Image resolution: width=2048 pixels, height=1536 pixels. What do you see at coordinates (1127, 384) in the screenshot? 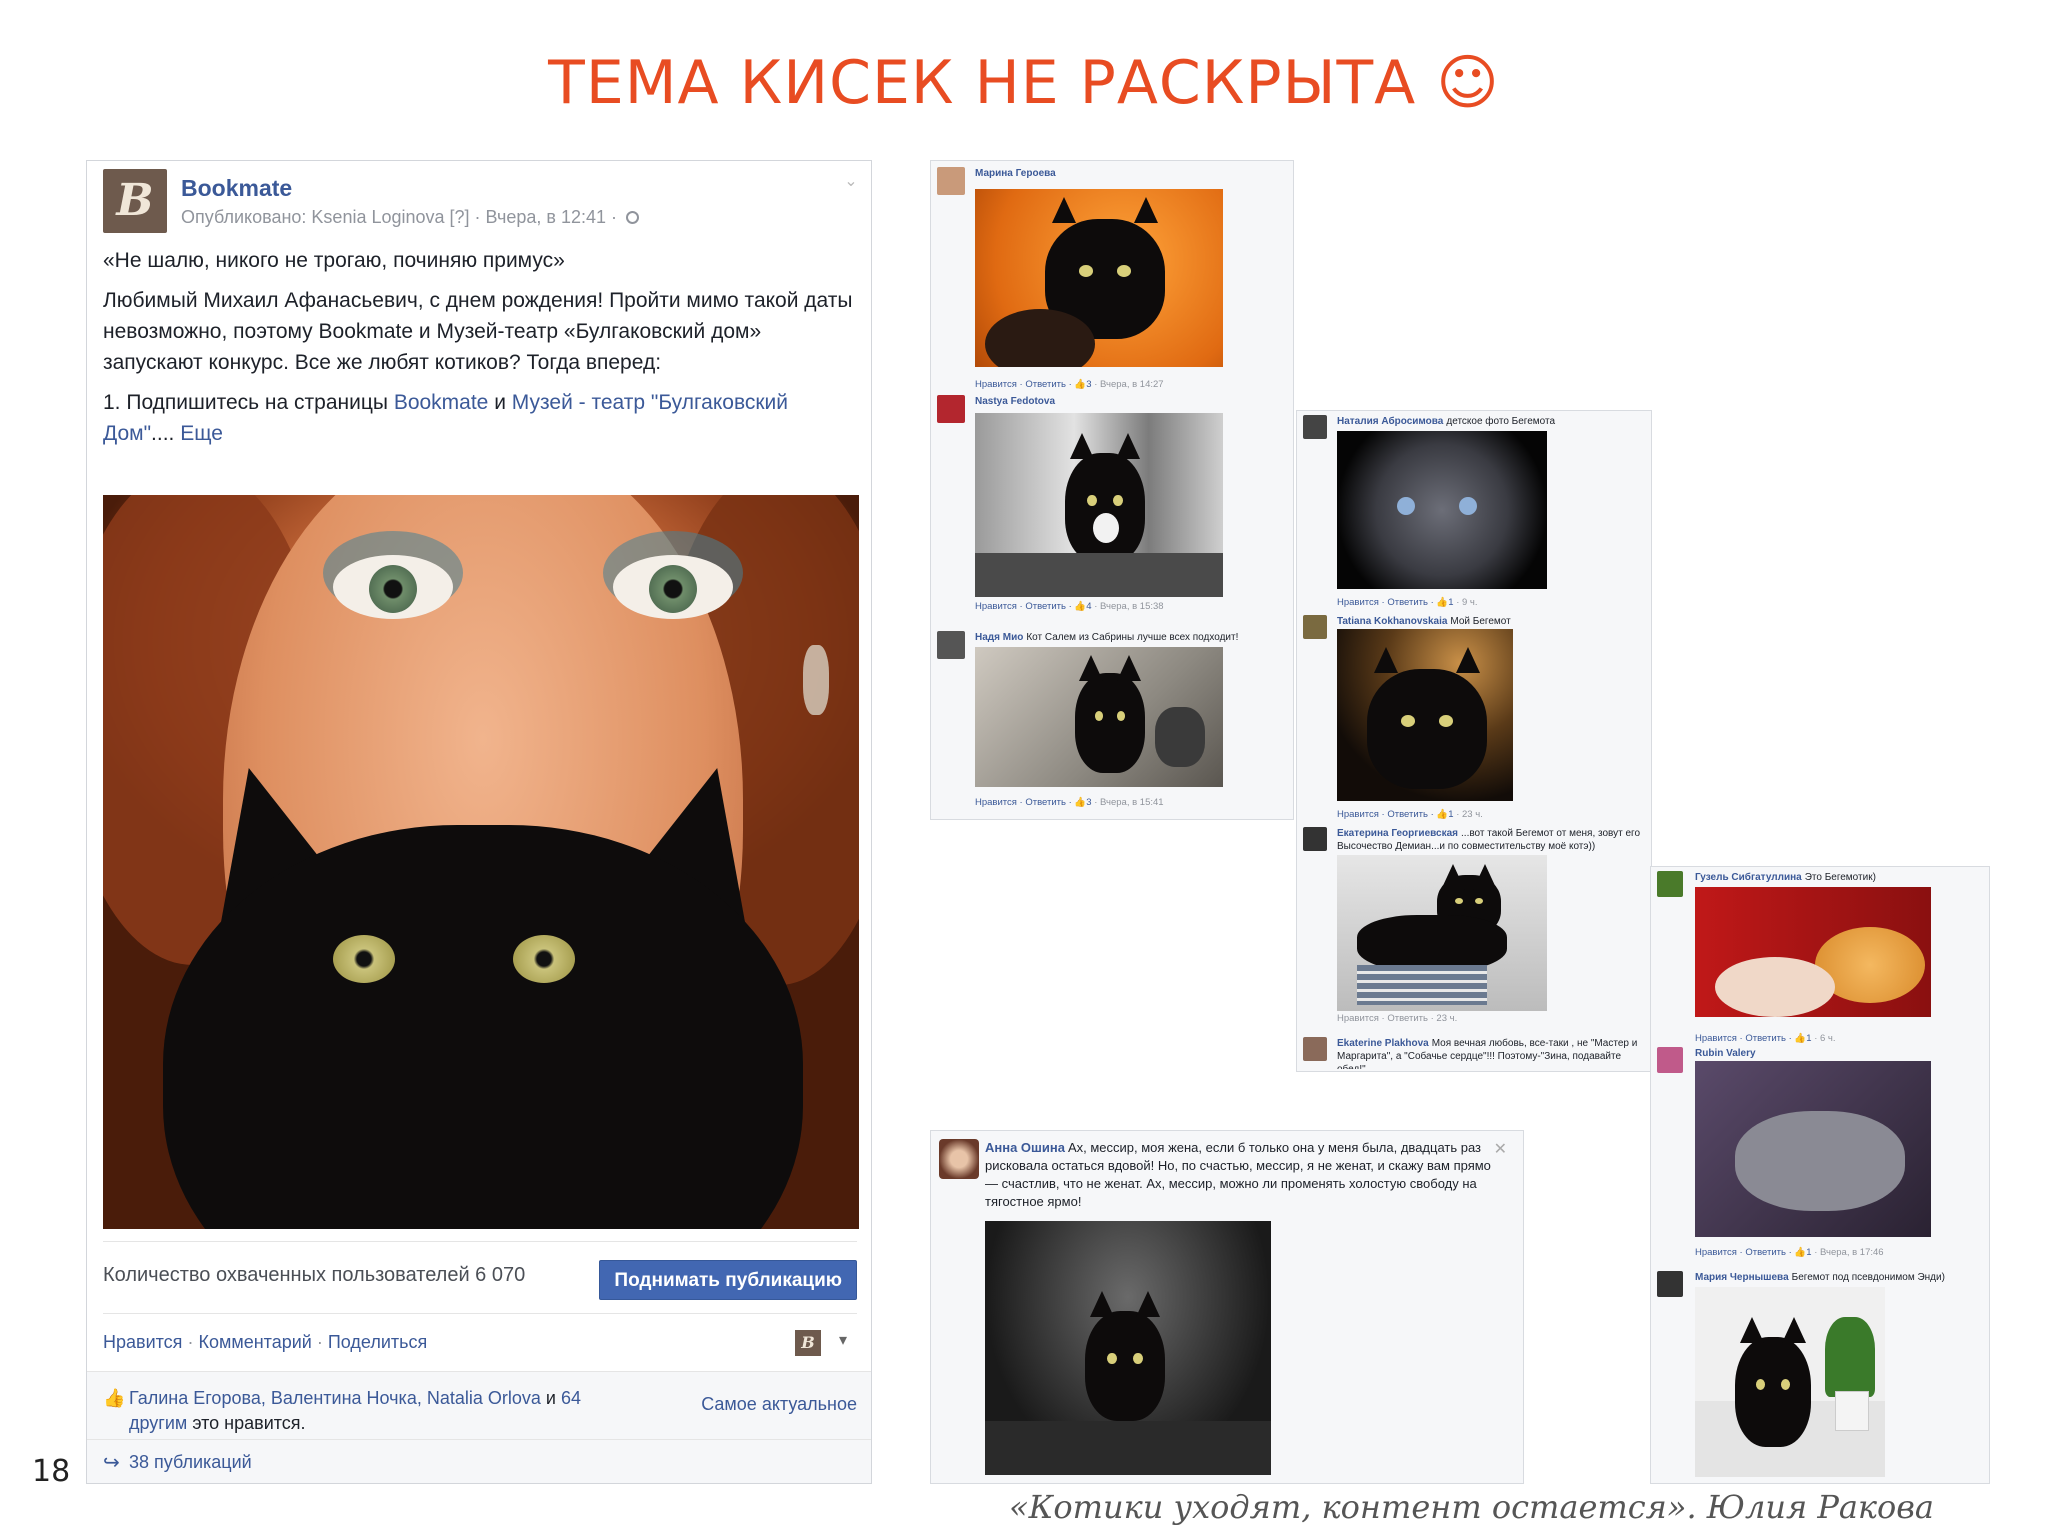
I see `comment-time: · Вчера, в 14:27` at bounding box center [1127, 384].